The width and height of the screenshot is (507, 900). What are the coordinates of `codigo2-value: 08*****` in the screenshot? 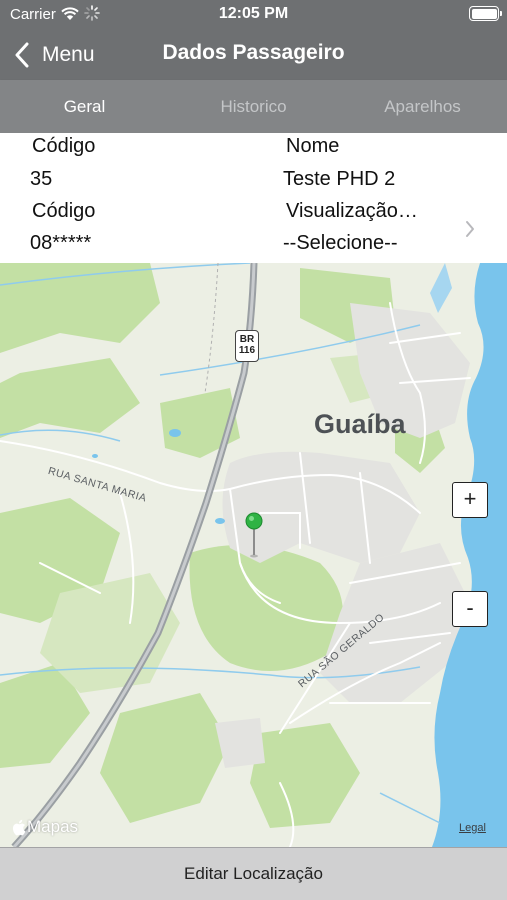 It's located at (61, 243).